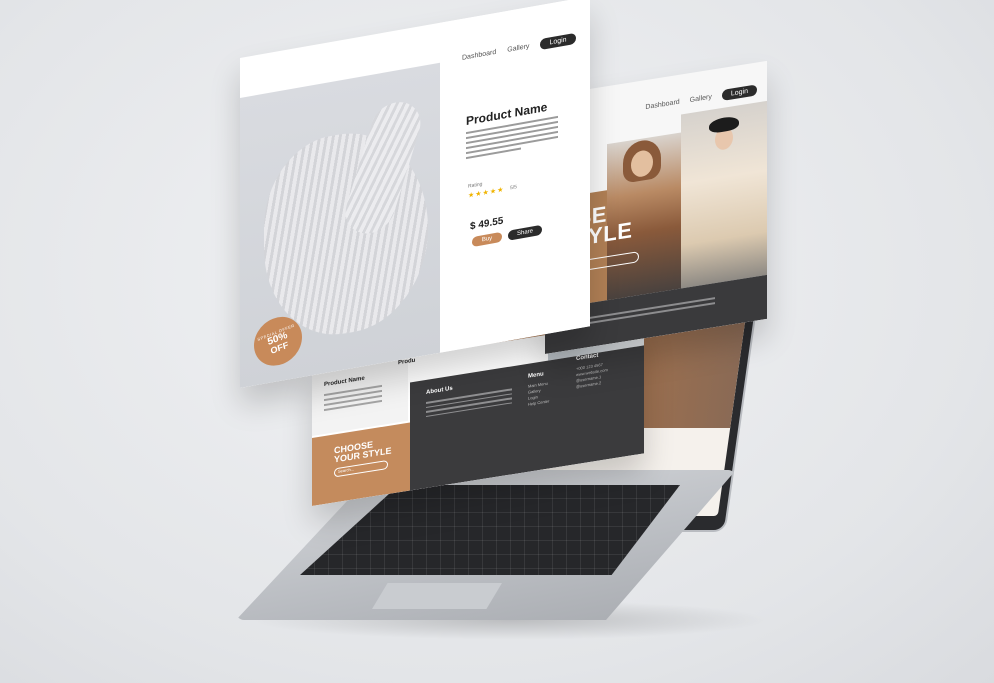 The image size is (994, 683). What do you see at coordinates (536, 375) in the screenshot?
I see `menu-title: Menu` at bounding box center [536, 375].